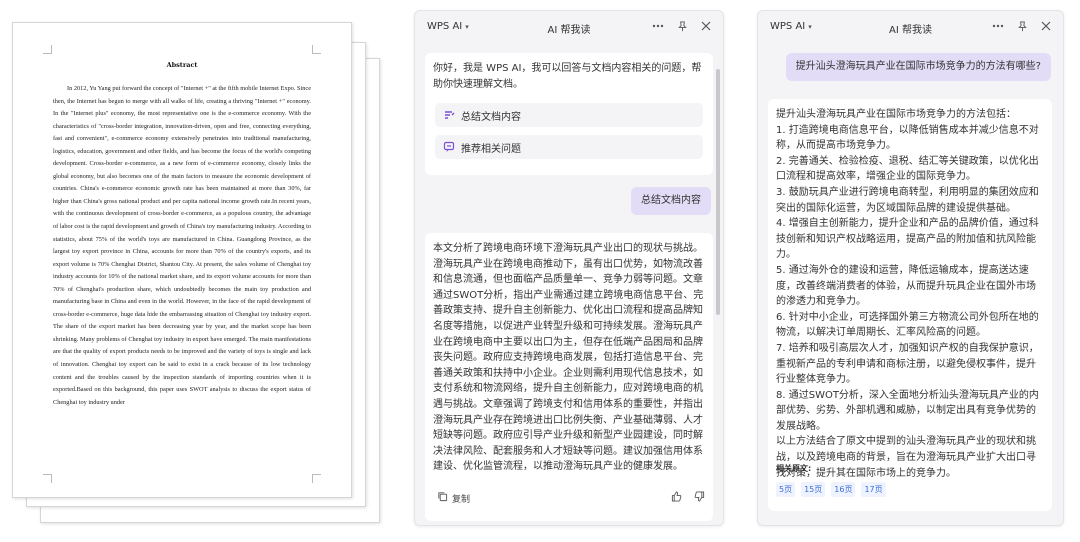  What do you see at coordinates (873, 489) in the screenshot?
I see `related-page-link: 17页` at bounding box center [873, 489].